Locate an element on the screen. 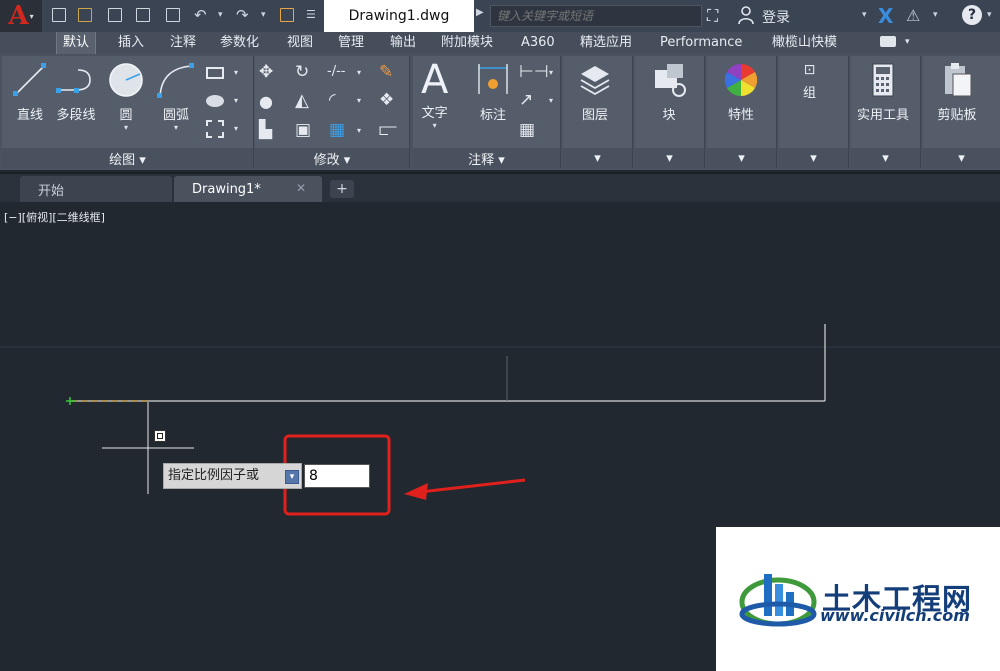  help-caret-icon: ▾ is located at coordinates (989, 15).